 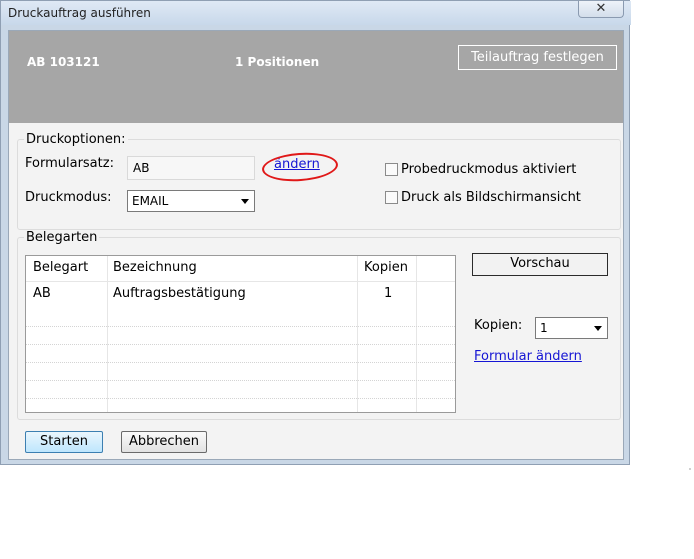 What do you see at coordinates (240, 281) in the screenshot?
I see `header-divider` at bounding box center [240, 281].